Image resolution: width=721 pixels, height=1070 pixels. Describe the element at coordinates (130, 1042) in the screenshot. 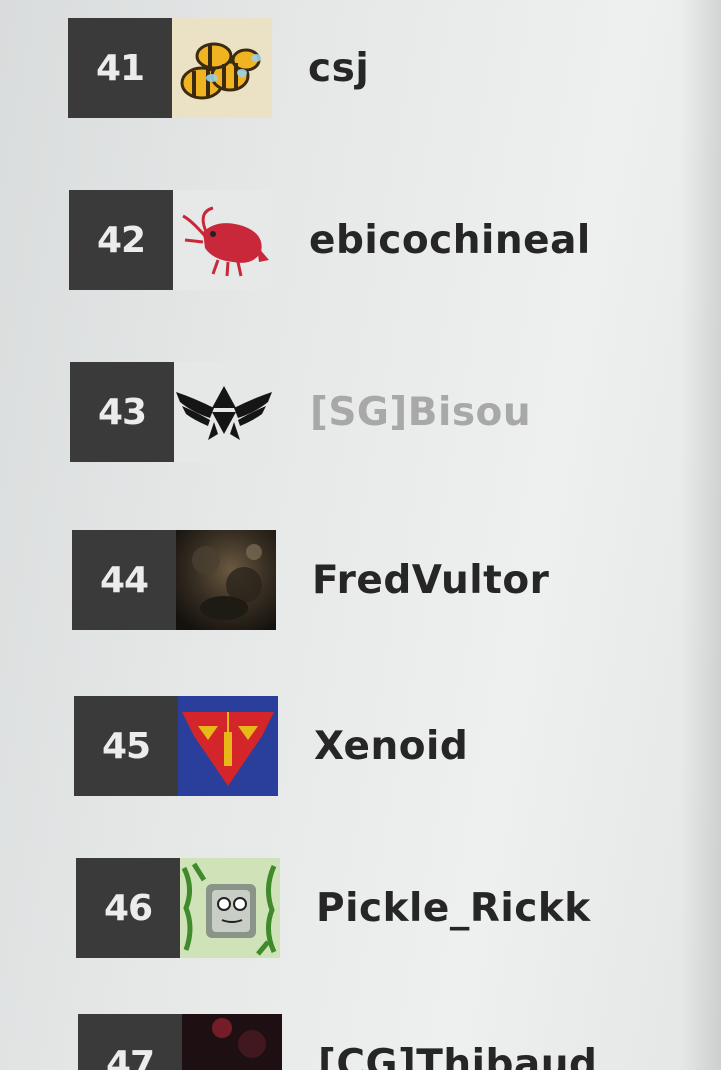

I see `rank-badge: 47` at that location.